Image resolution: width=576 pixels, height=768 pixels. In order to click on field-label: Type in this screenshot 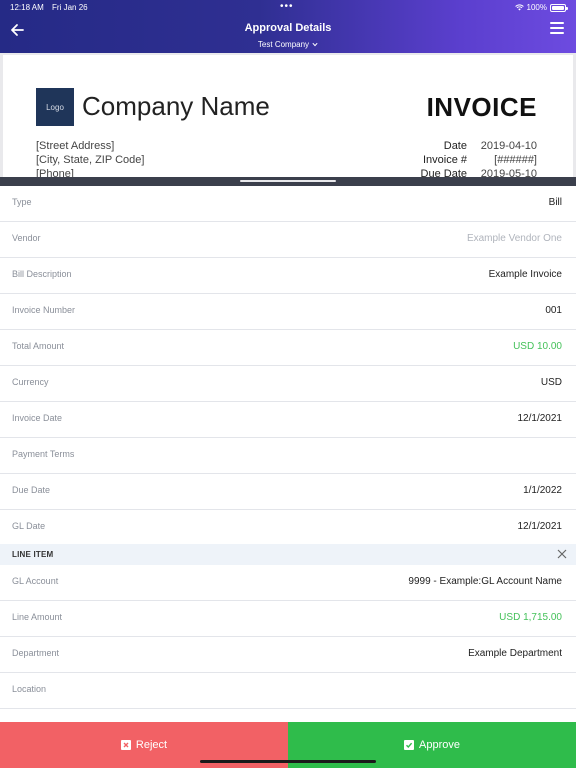, I will do `click(22, 202)`.